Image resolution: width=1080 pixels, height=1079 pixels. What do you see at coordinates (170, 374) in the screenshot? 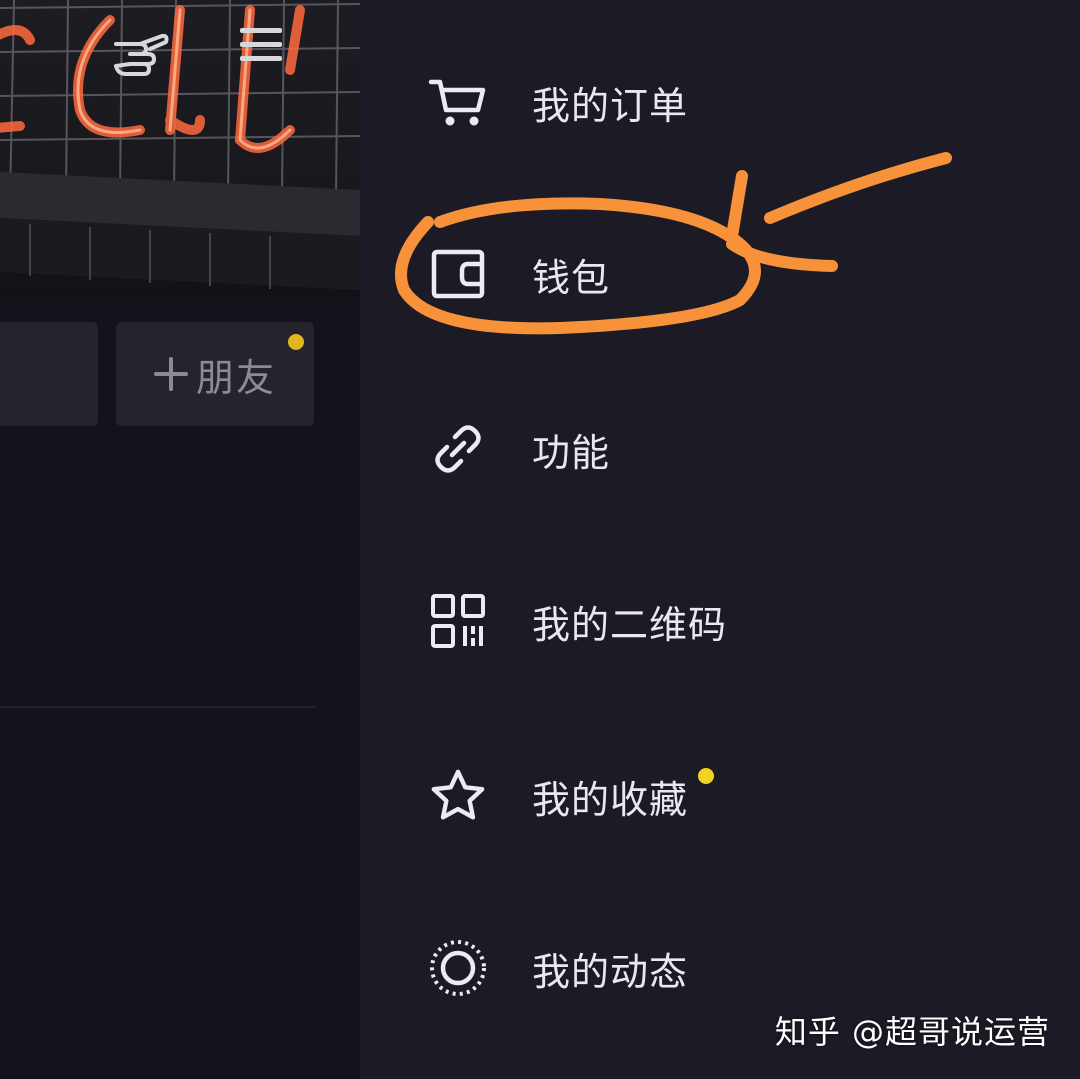
I see `plus-icon` at bounding box center [170, 374].